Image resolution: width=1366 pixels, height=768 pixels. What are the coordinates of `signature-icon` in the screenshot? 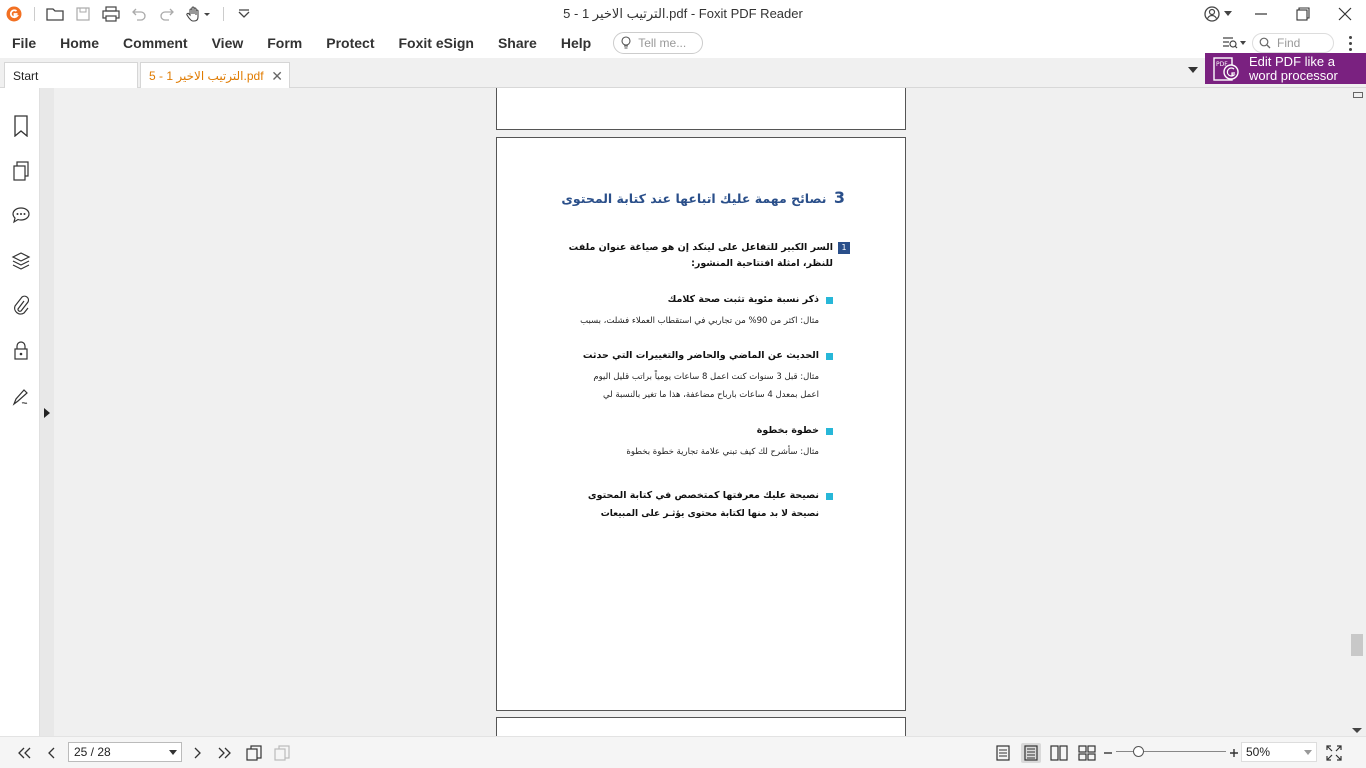 It's located at (21, 397).